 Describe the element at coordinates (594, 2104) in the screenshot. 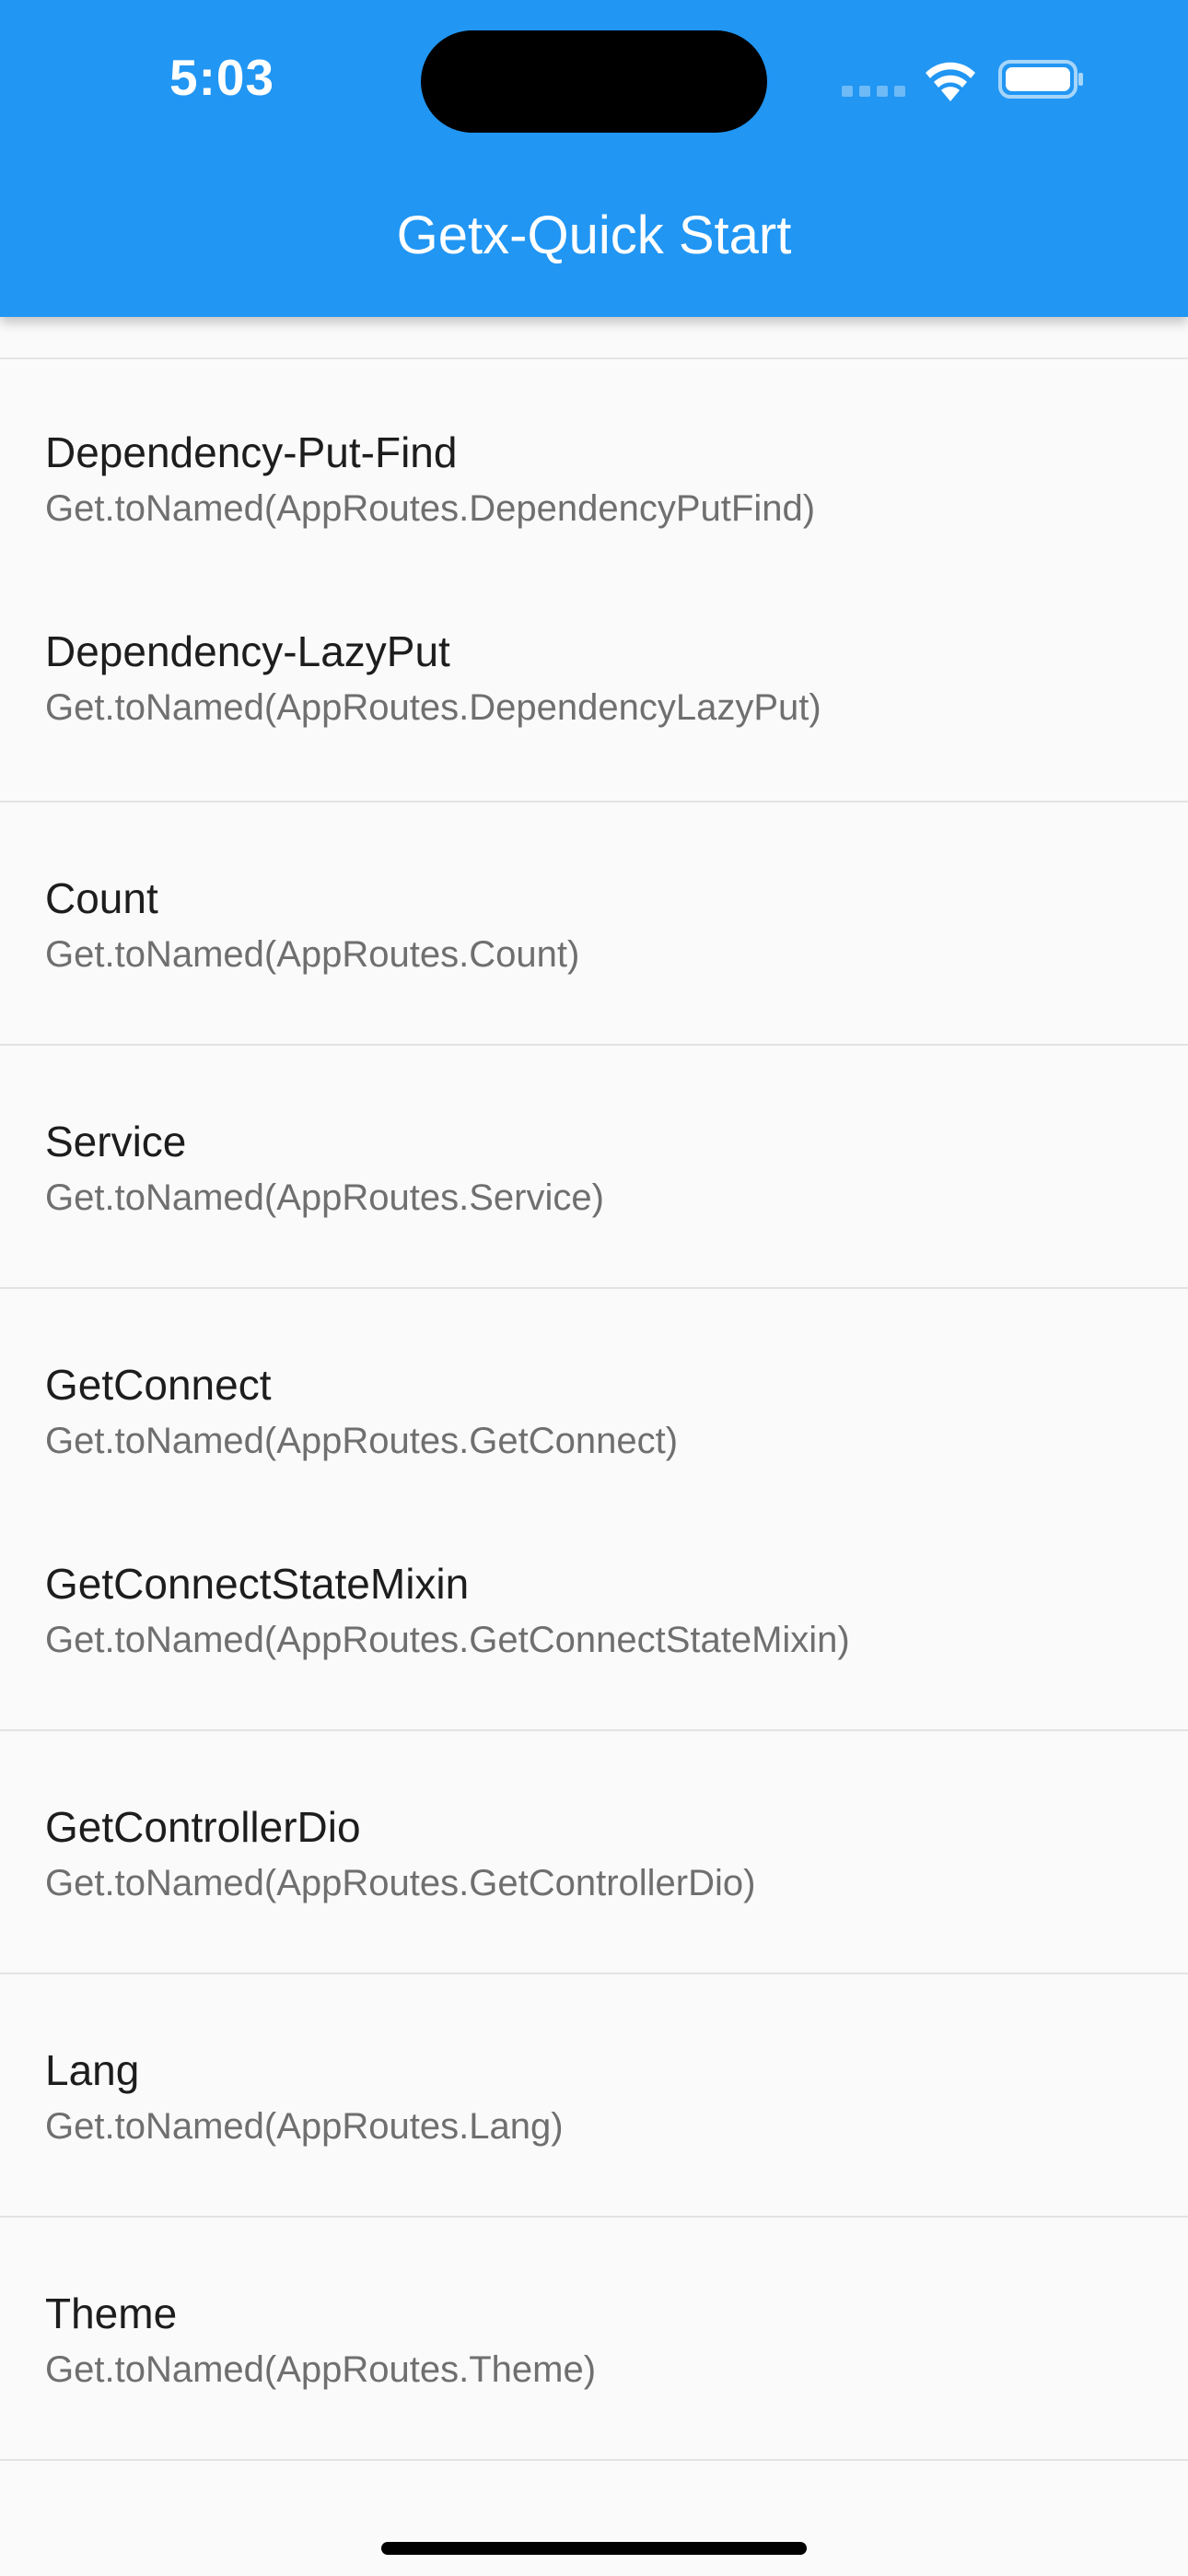

I see `list-item-lang: Lang Get.toNamed(AppRoutes.Lang)` at that location.